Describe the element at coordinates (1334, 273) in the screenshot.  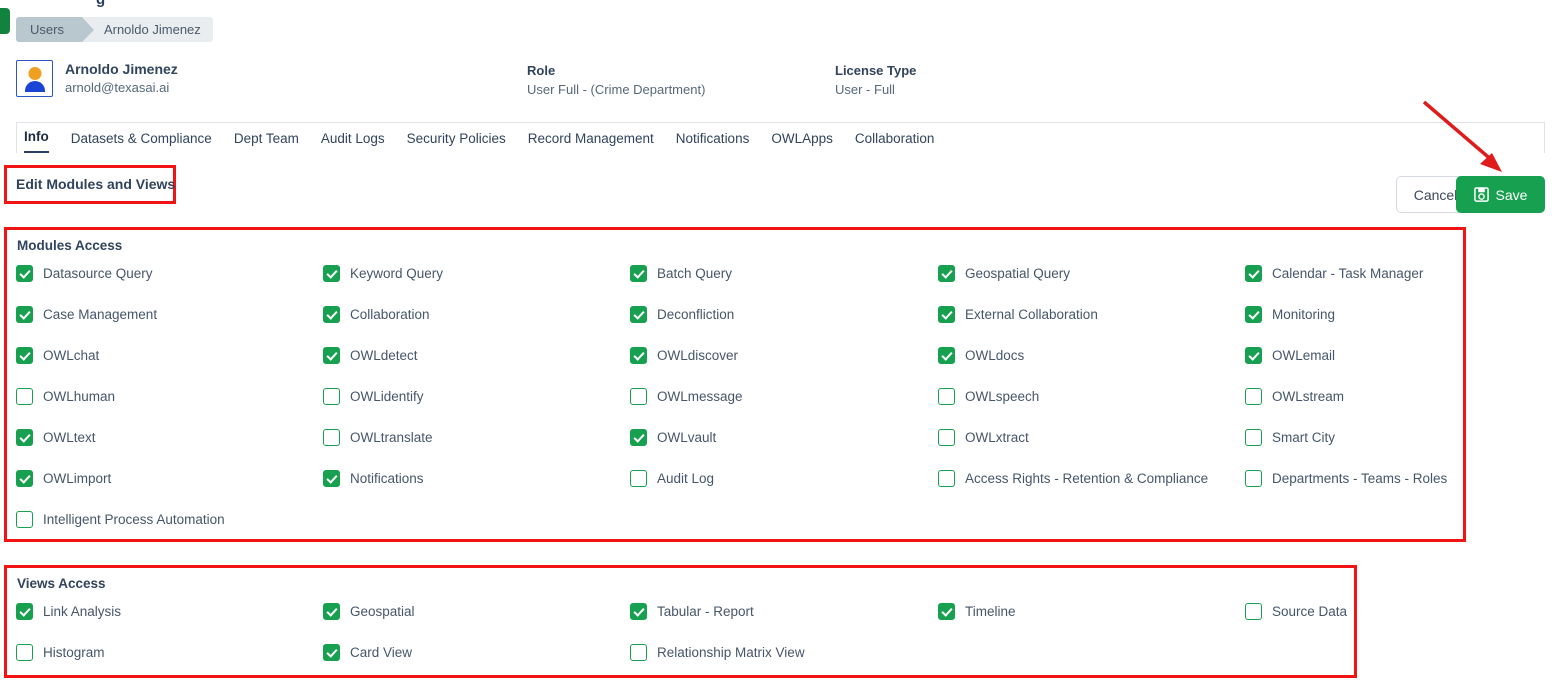
I see `checkbox-calendar-task-manager: Calendar - Task Manager` at that location.